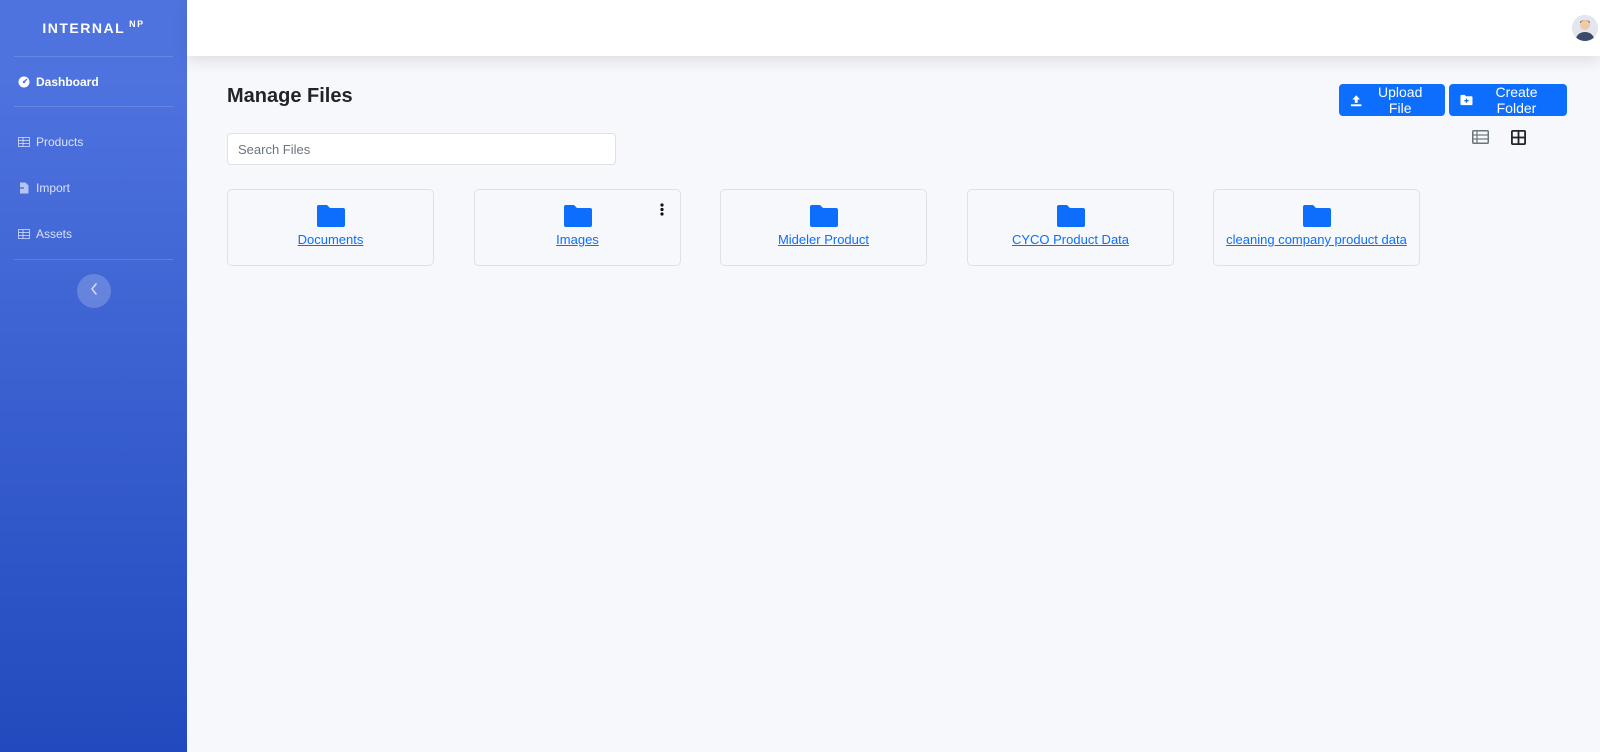 This screenshot has width=1600, height=752. I want to click on create-folder-label: Create Folder, so click(1516, 100).